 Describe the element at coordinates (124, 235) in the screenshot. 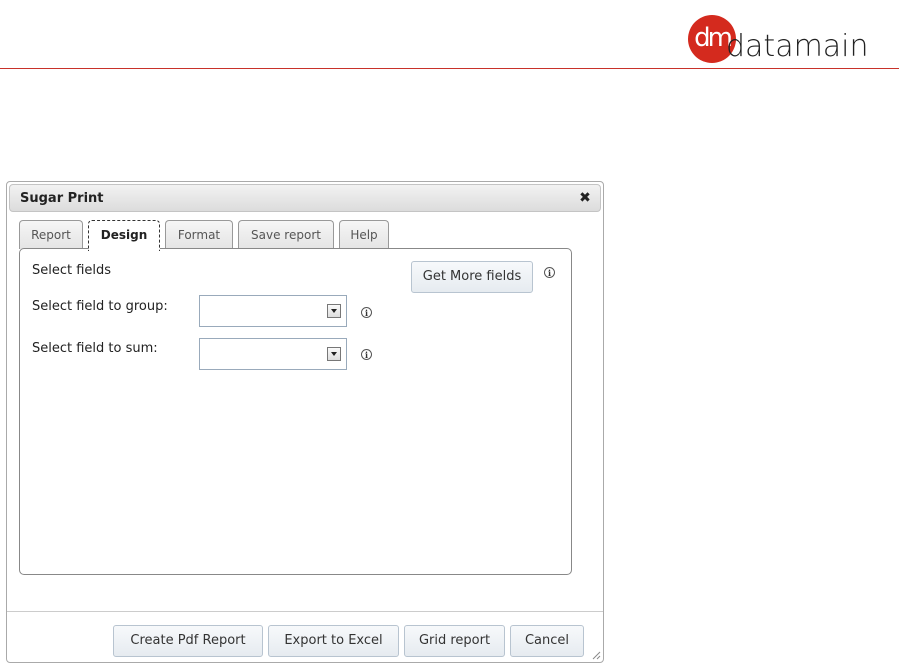

I see `tab-design: Design` at that location.